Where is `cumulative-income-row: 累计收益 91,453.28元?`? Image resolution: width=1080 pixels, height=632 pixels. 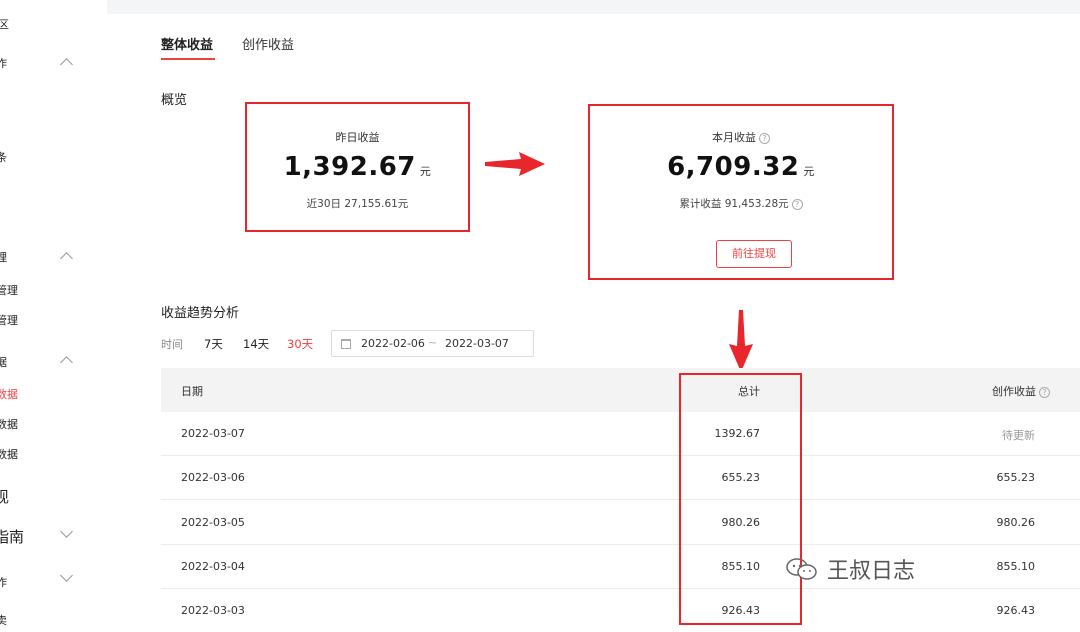
cumulative-income-row: 累计收益 91,453.28元? is located at coordinates (741, 203).